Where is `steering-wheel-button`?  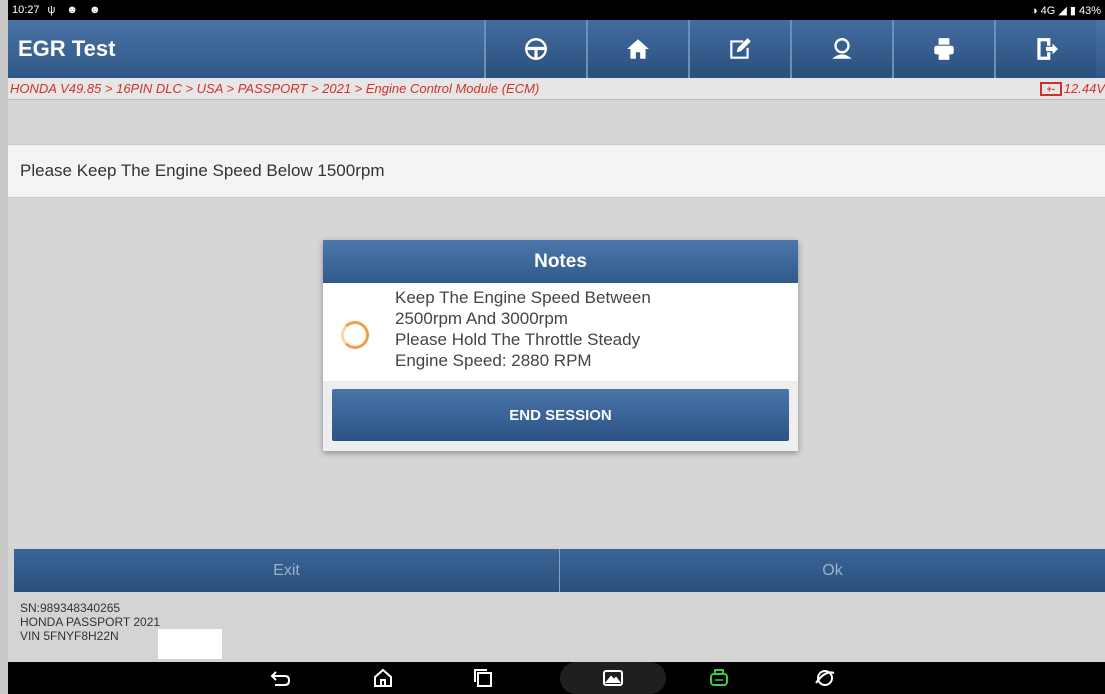 steering-wheel-button is located at coordinates (535, 49).